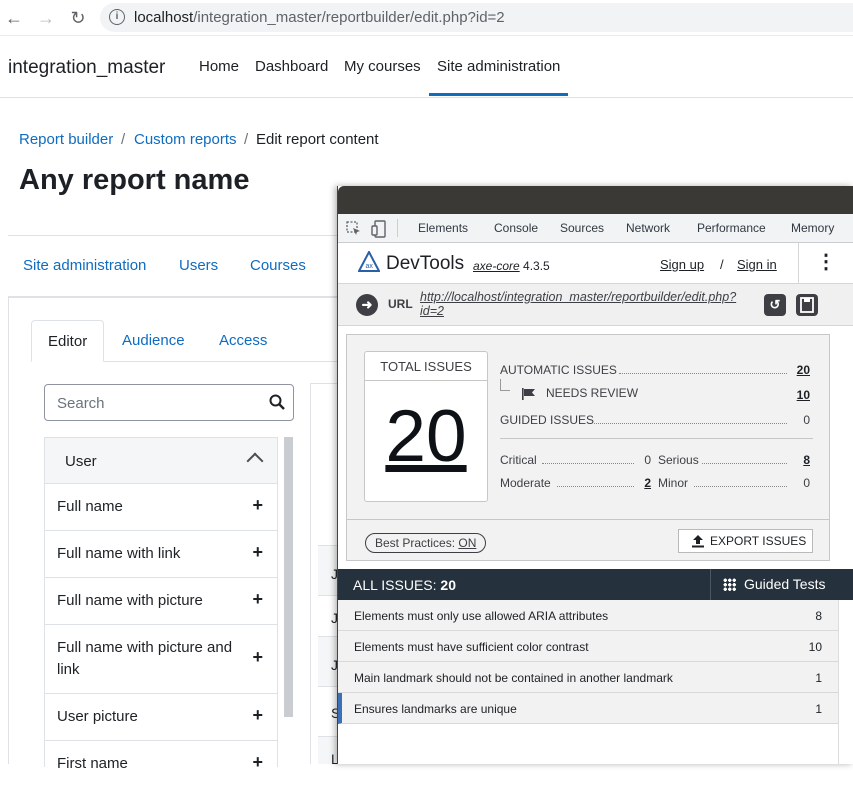  Describe the element at coordinates (84, 265) in the screenshot. I see `secnav-site-administration: Site administration` at that location.